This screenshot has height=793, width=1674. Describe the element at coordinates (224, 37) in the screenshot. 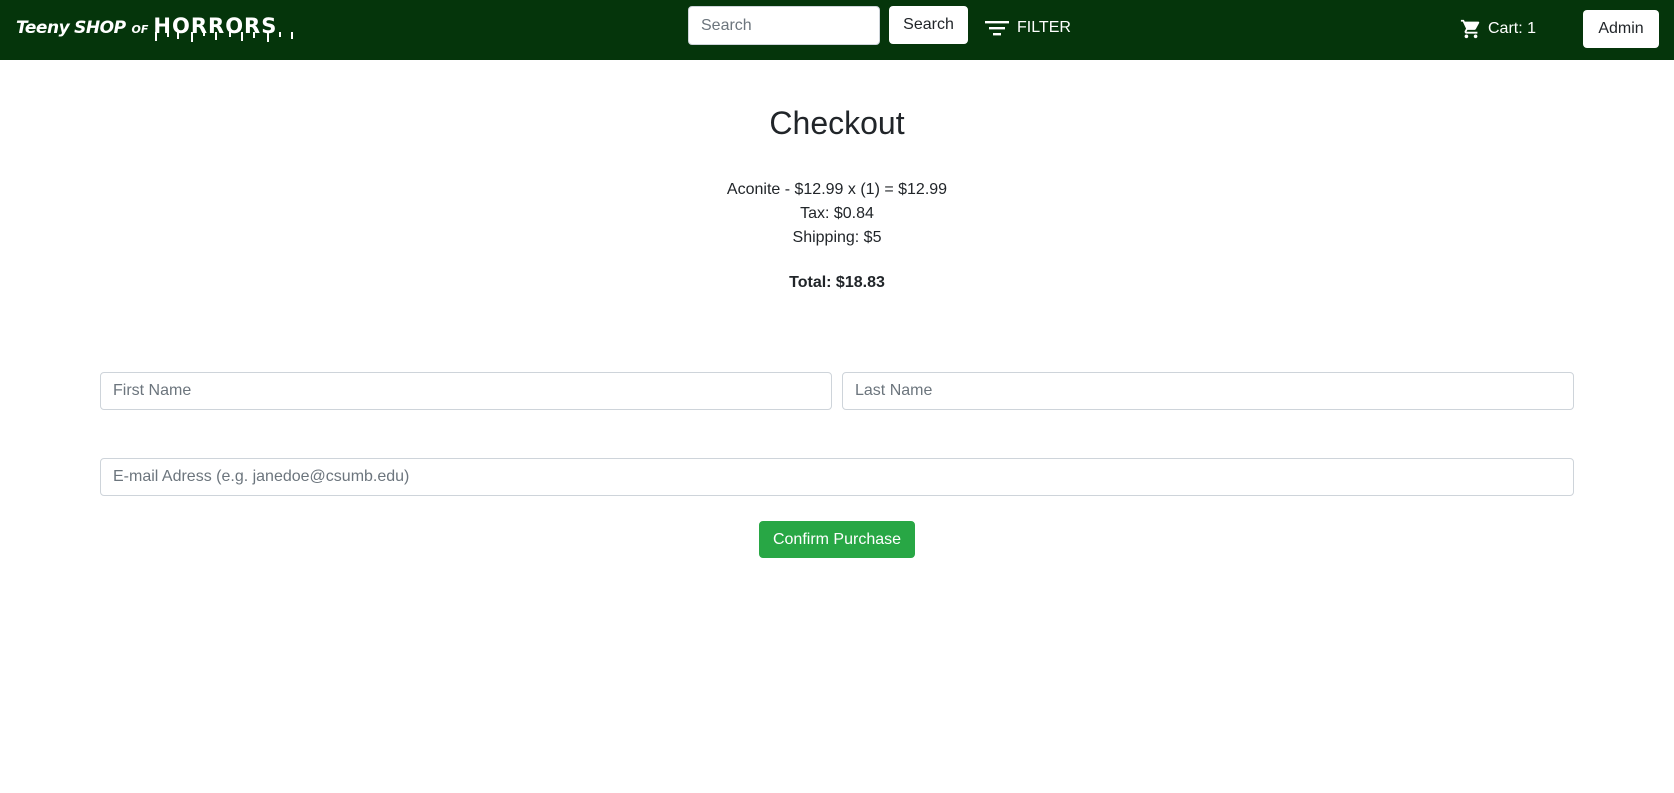

I see `dripping-slime-icon` at that location.